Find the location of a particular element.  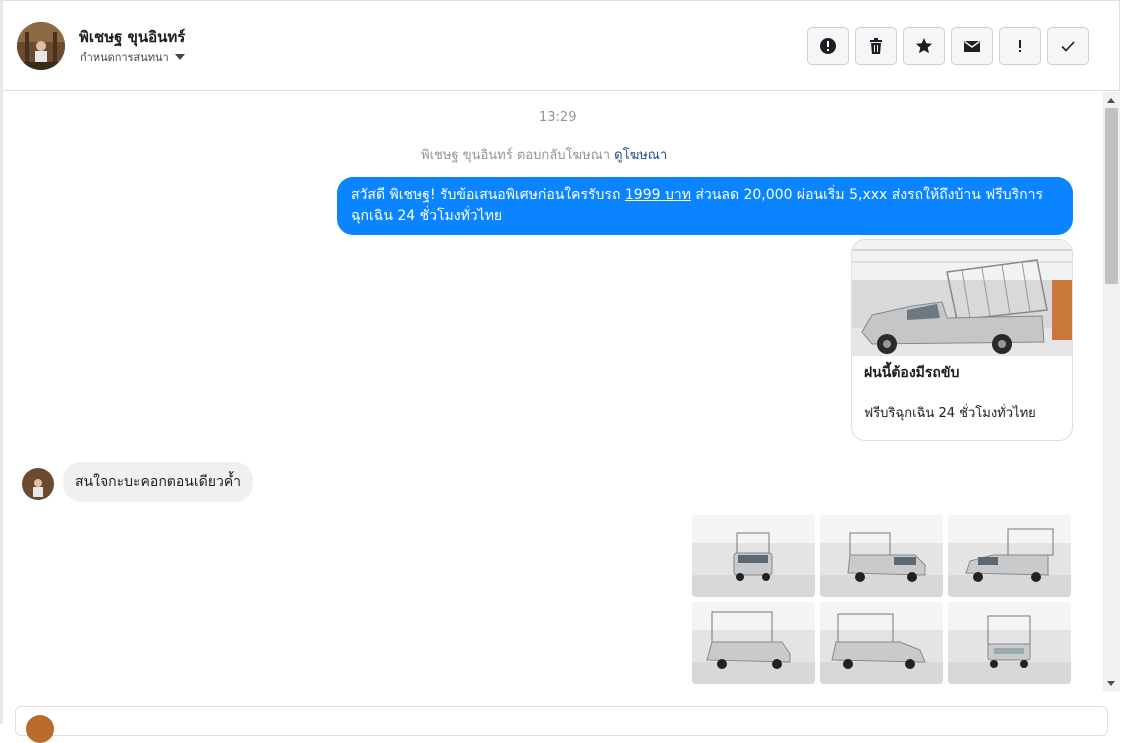

sender-avatar is located at coordinates (38, 484).